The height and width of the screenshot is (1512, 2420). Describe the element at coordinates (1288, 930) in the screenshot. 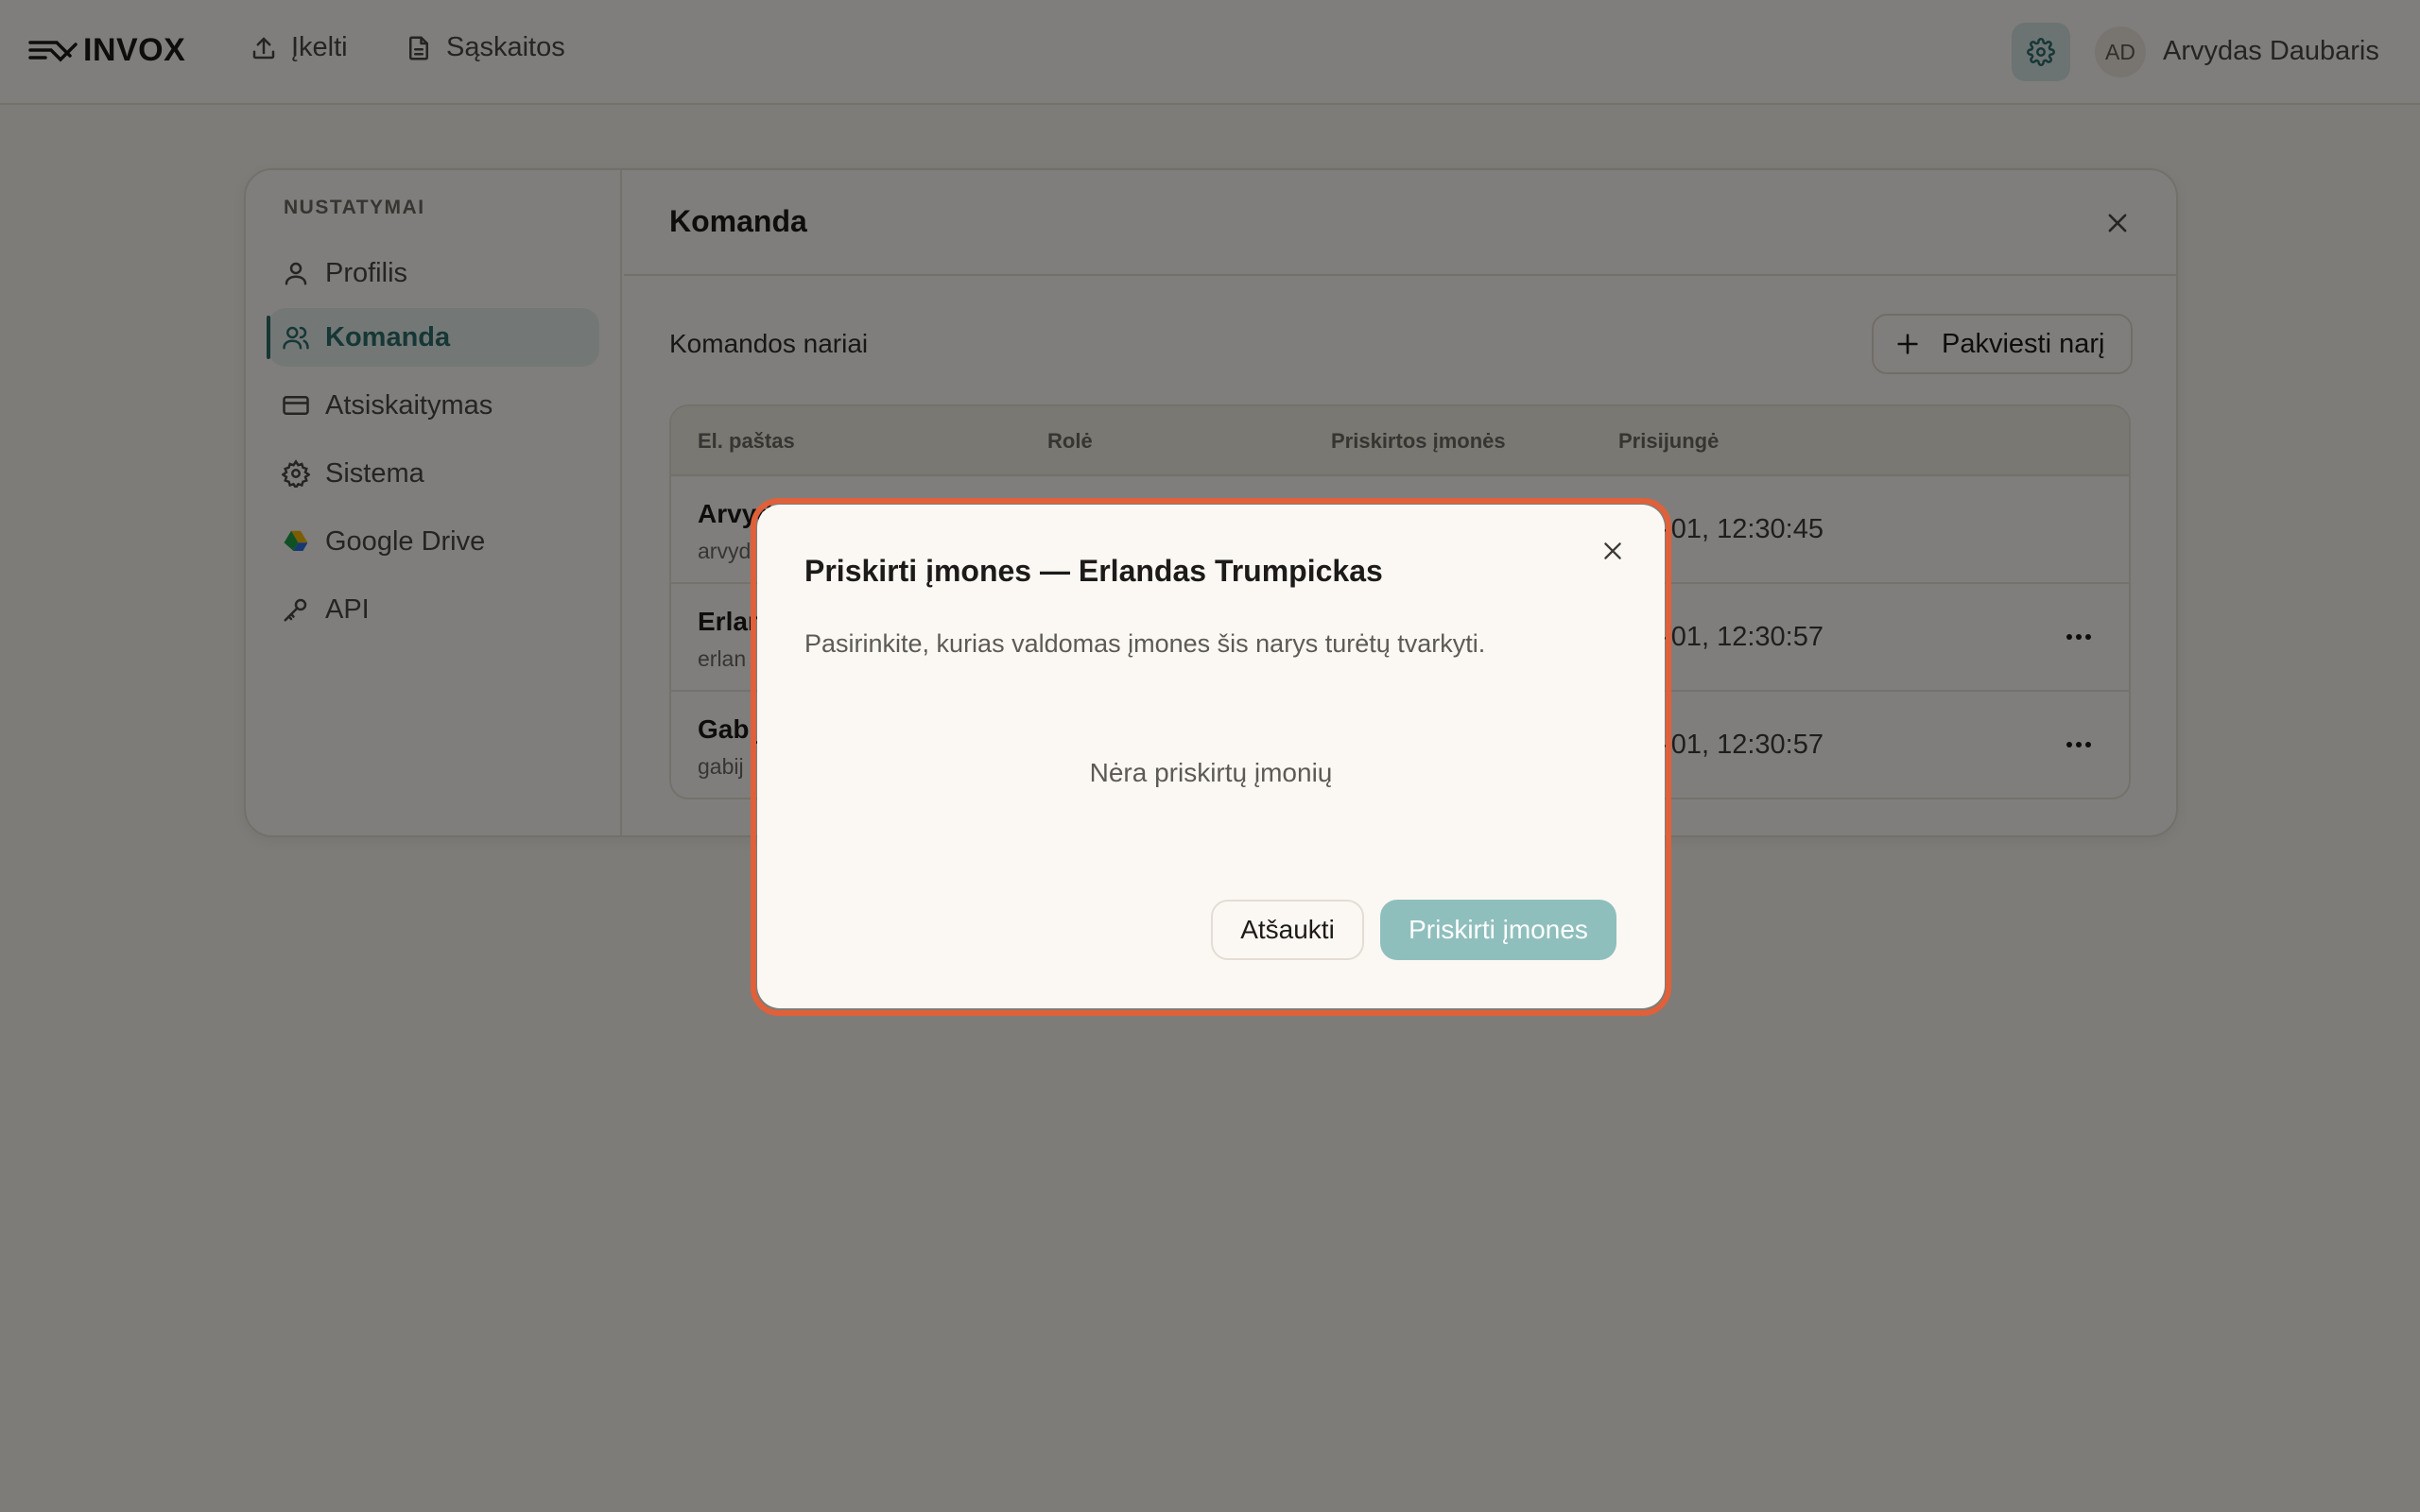

I see `cancel-button: Atšaukti` at that location.